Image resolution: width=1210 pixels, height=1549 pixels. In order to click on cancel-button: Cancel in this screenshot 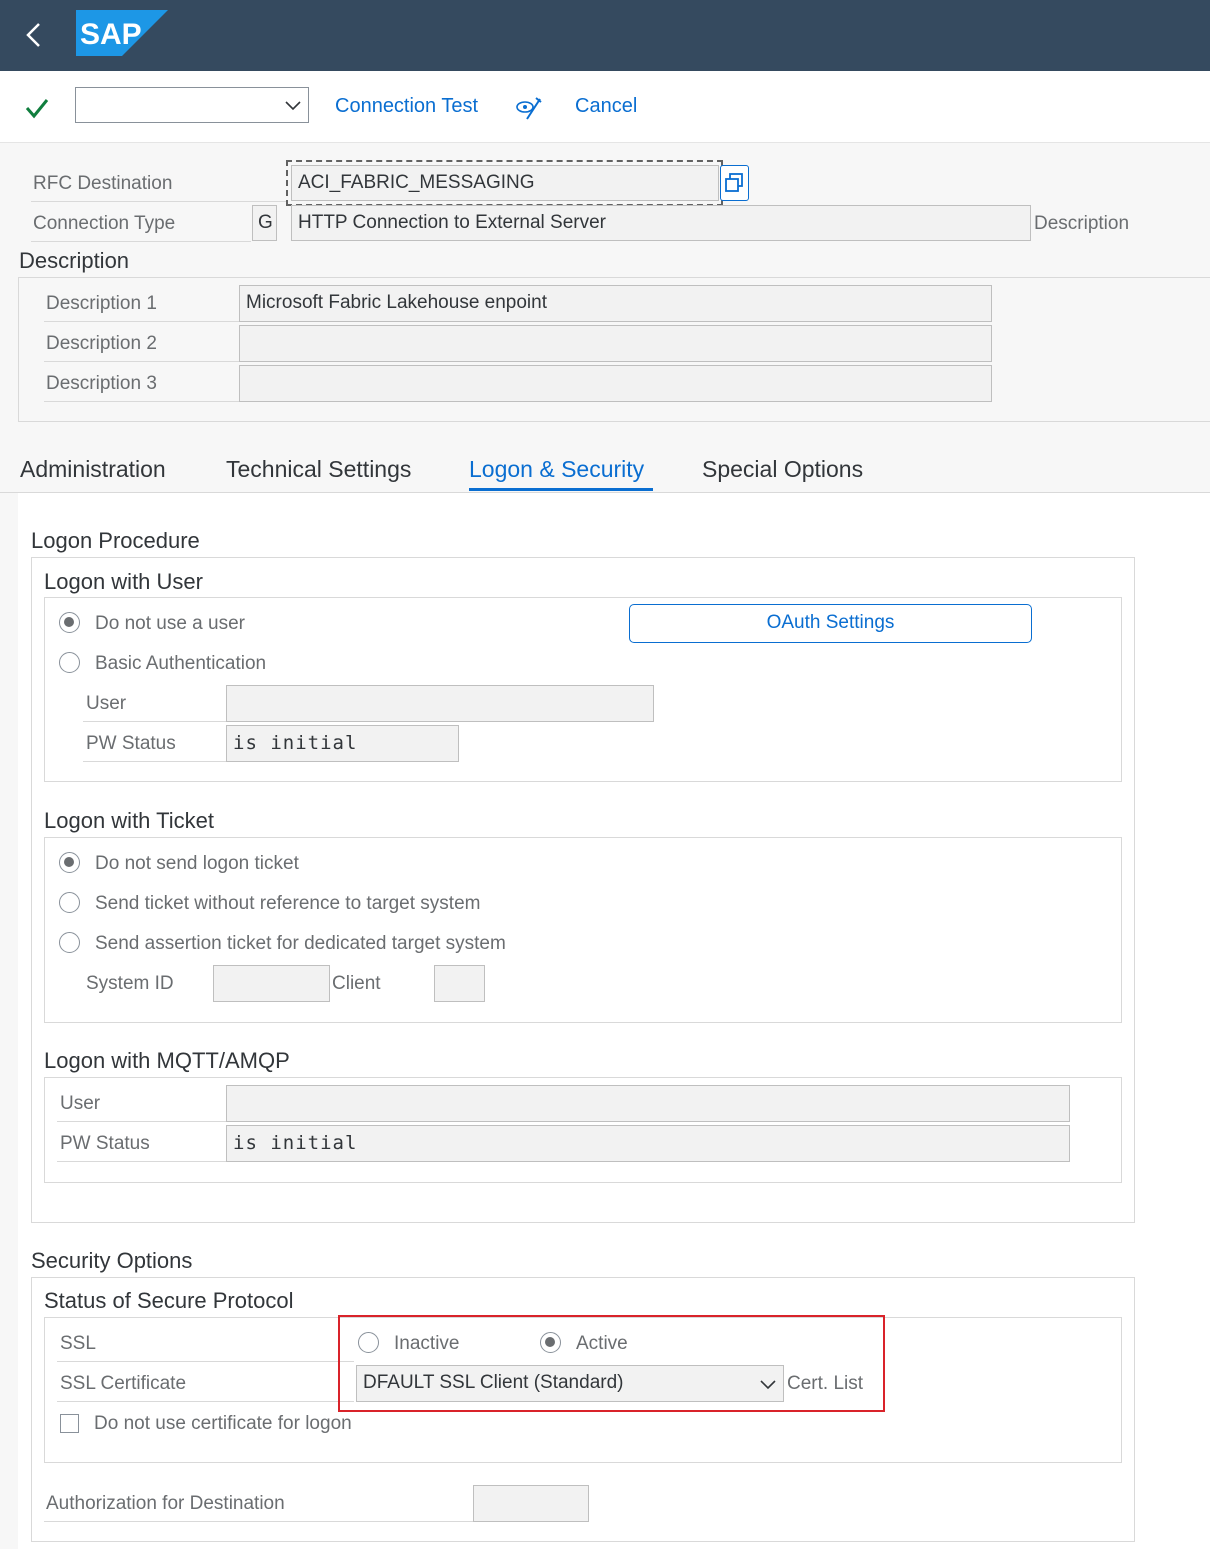, I will do `click(606, 106)`.